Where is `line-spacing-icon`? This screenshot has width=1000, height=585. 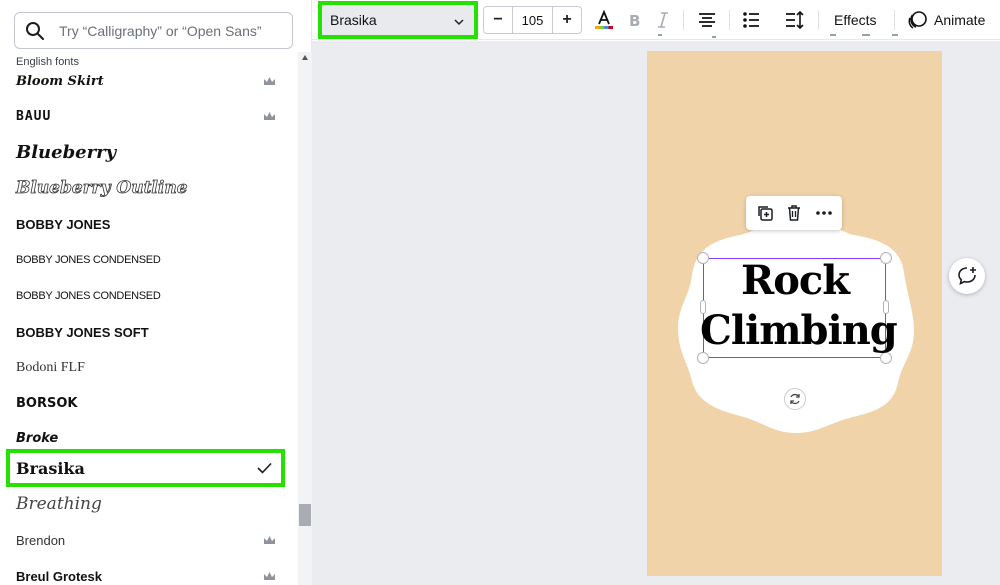
line-spacing-icon is located at coordinates (795, 20).